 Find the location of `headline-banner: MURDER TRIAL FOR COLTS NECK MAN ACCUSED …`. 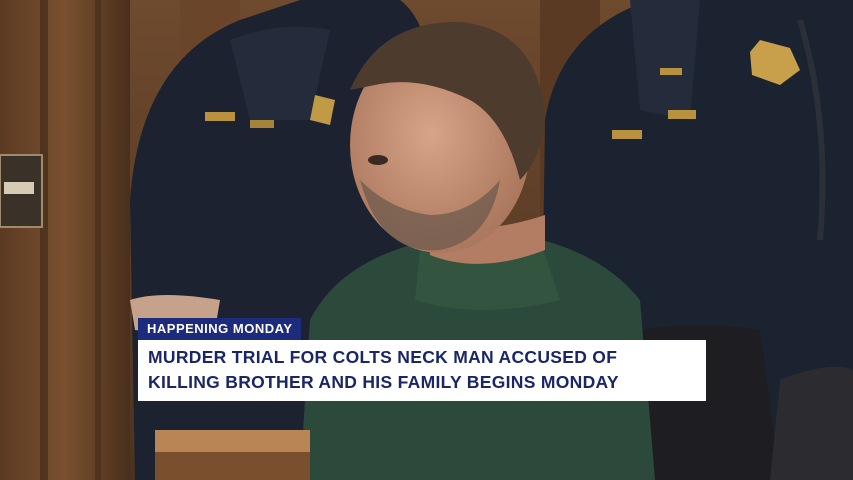

headline-banner: MURDER TRIAL FOR COLTS NECK MAN ACCUSED … is located at coordinates (422, 370).